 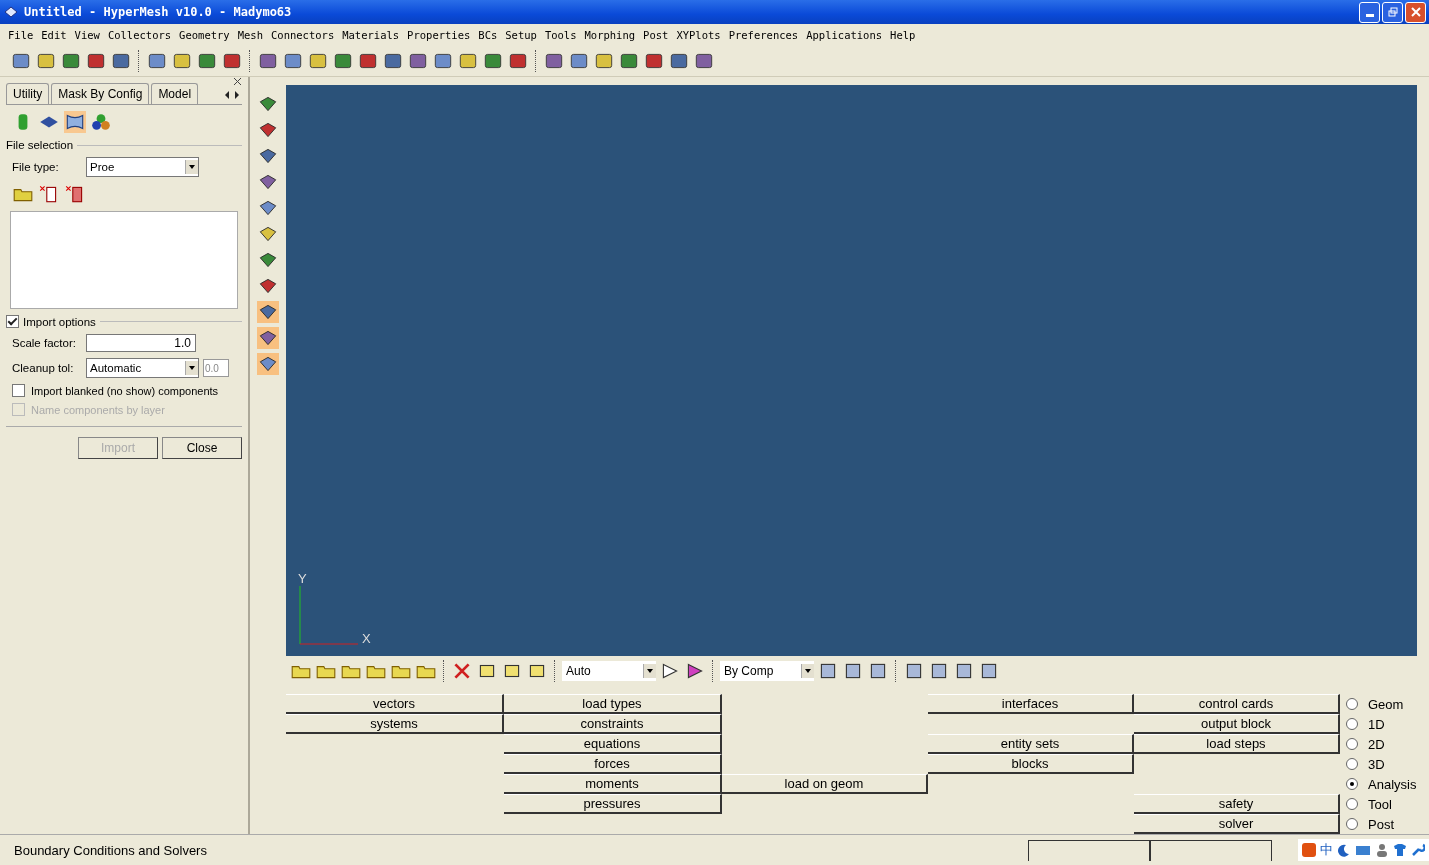 What do you see at coordinates (613, 744) in the screenshot?
I see `menu-button: equations` at bounding box center [613, 744].